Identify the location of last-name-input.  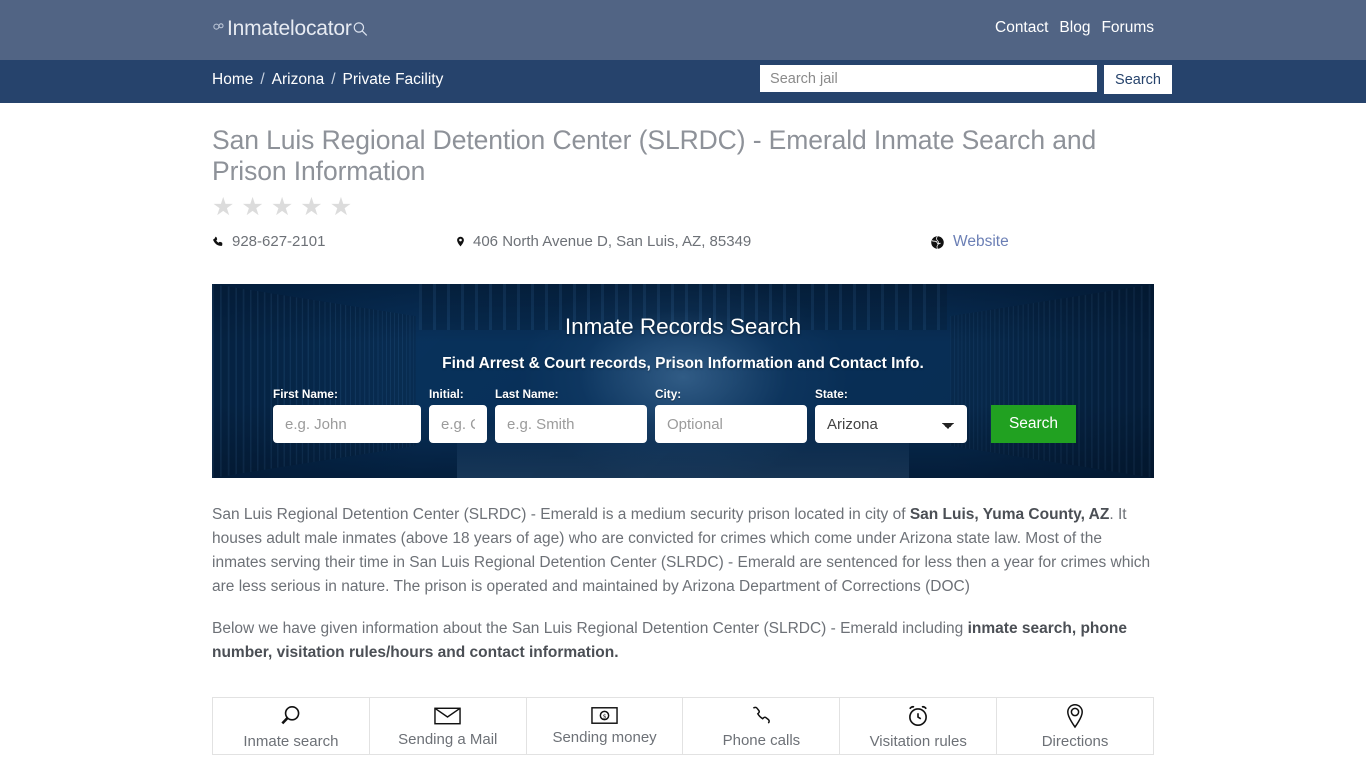
(571, 424).